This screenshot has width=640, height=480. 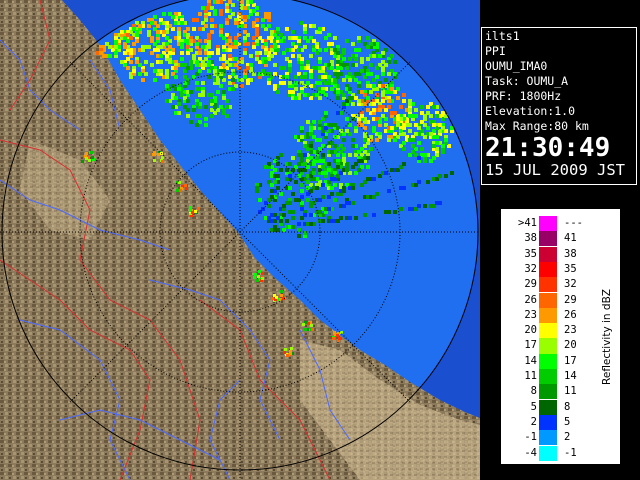 What do you see at coordinates (548, 148) in the screenshot?
I see `scan-time: 21:30:49` at bounding box center [548, 148].